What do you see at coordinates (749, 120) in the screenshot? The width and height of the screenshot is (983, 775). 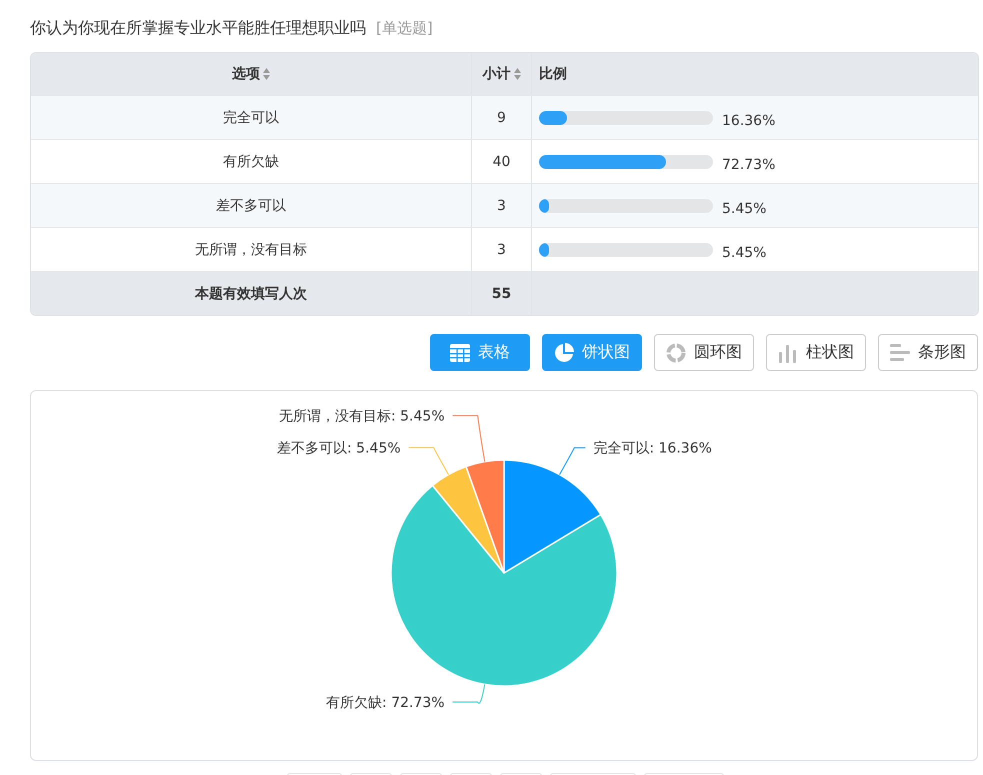 I see `percent-text: 16.36%` at bounding box center [749, 120].